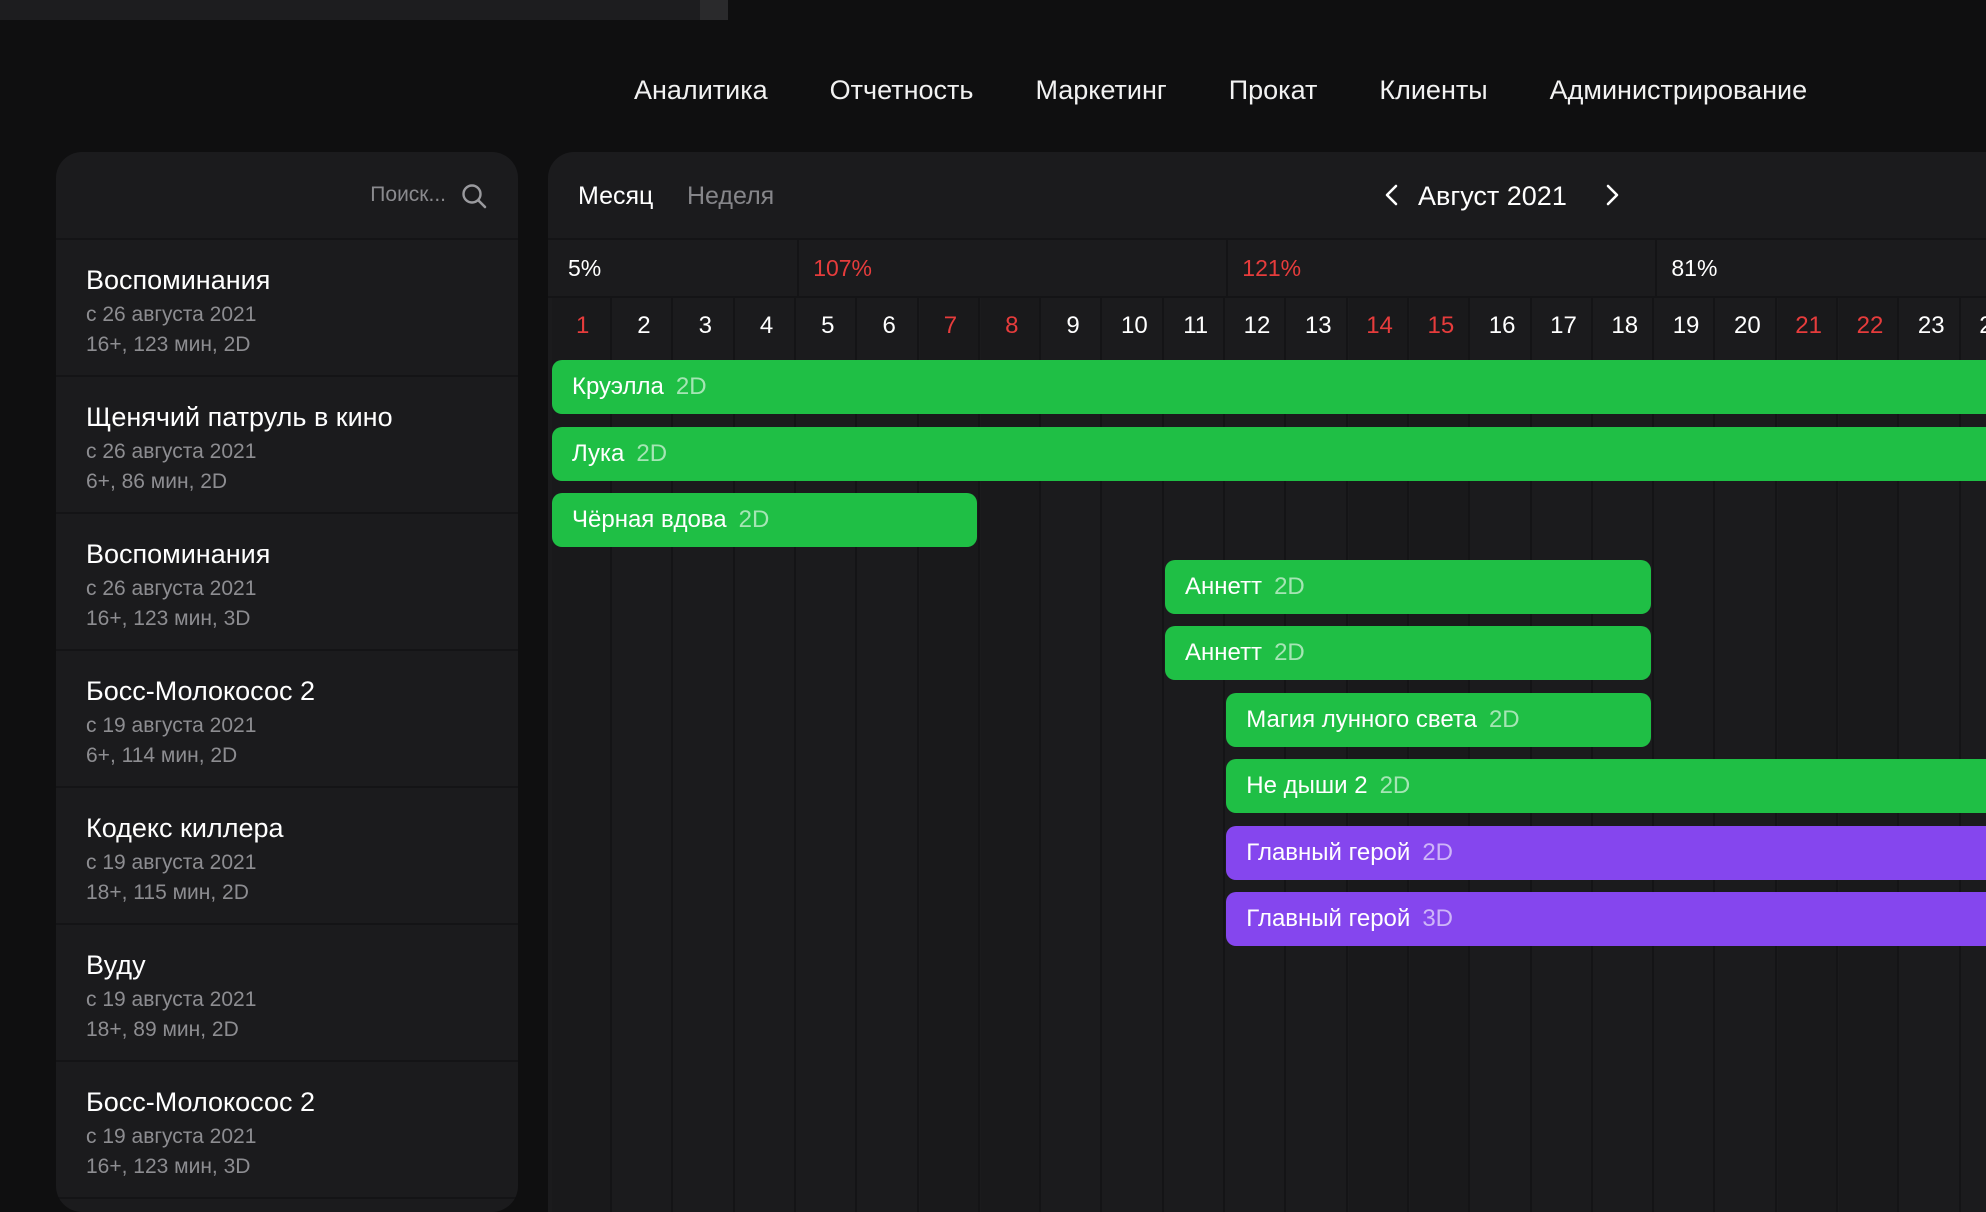 The width and height of the screenshot is (1986, 1212). What do you see at coordinates (582, 326) in the screenshot?
I see `day-number: 1` at bounding box center [582, 326].